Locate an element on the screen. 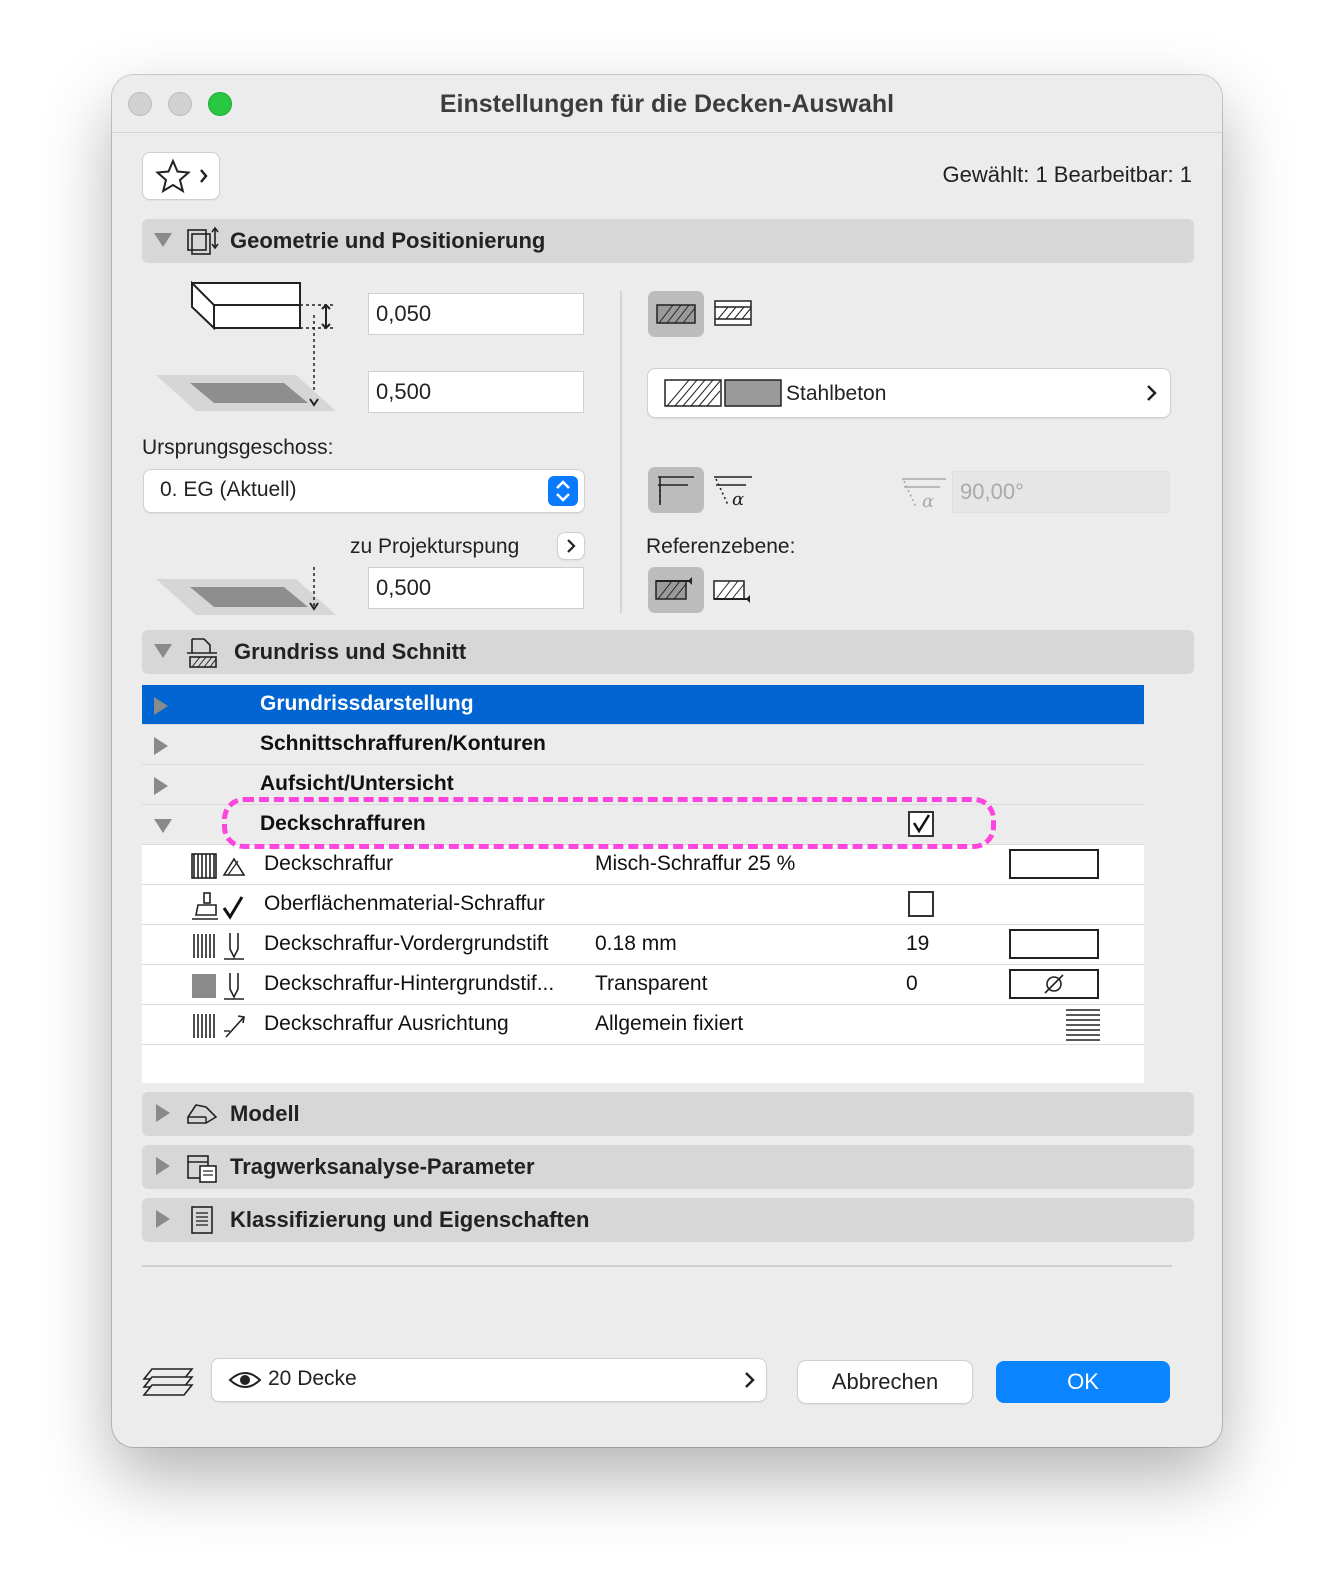  section-floorplan-label: Grundriss und Schnitt is located at coordinates (350, 651).